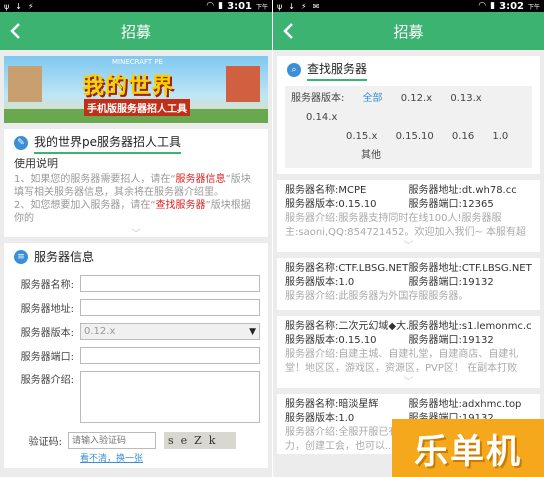  Describe the element at coordinates (47, 357) in the screenshot. I see `port-label: 服务器端口:` at that location.